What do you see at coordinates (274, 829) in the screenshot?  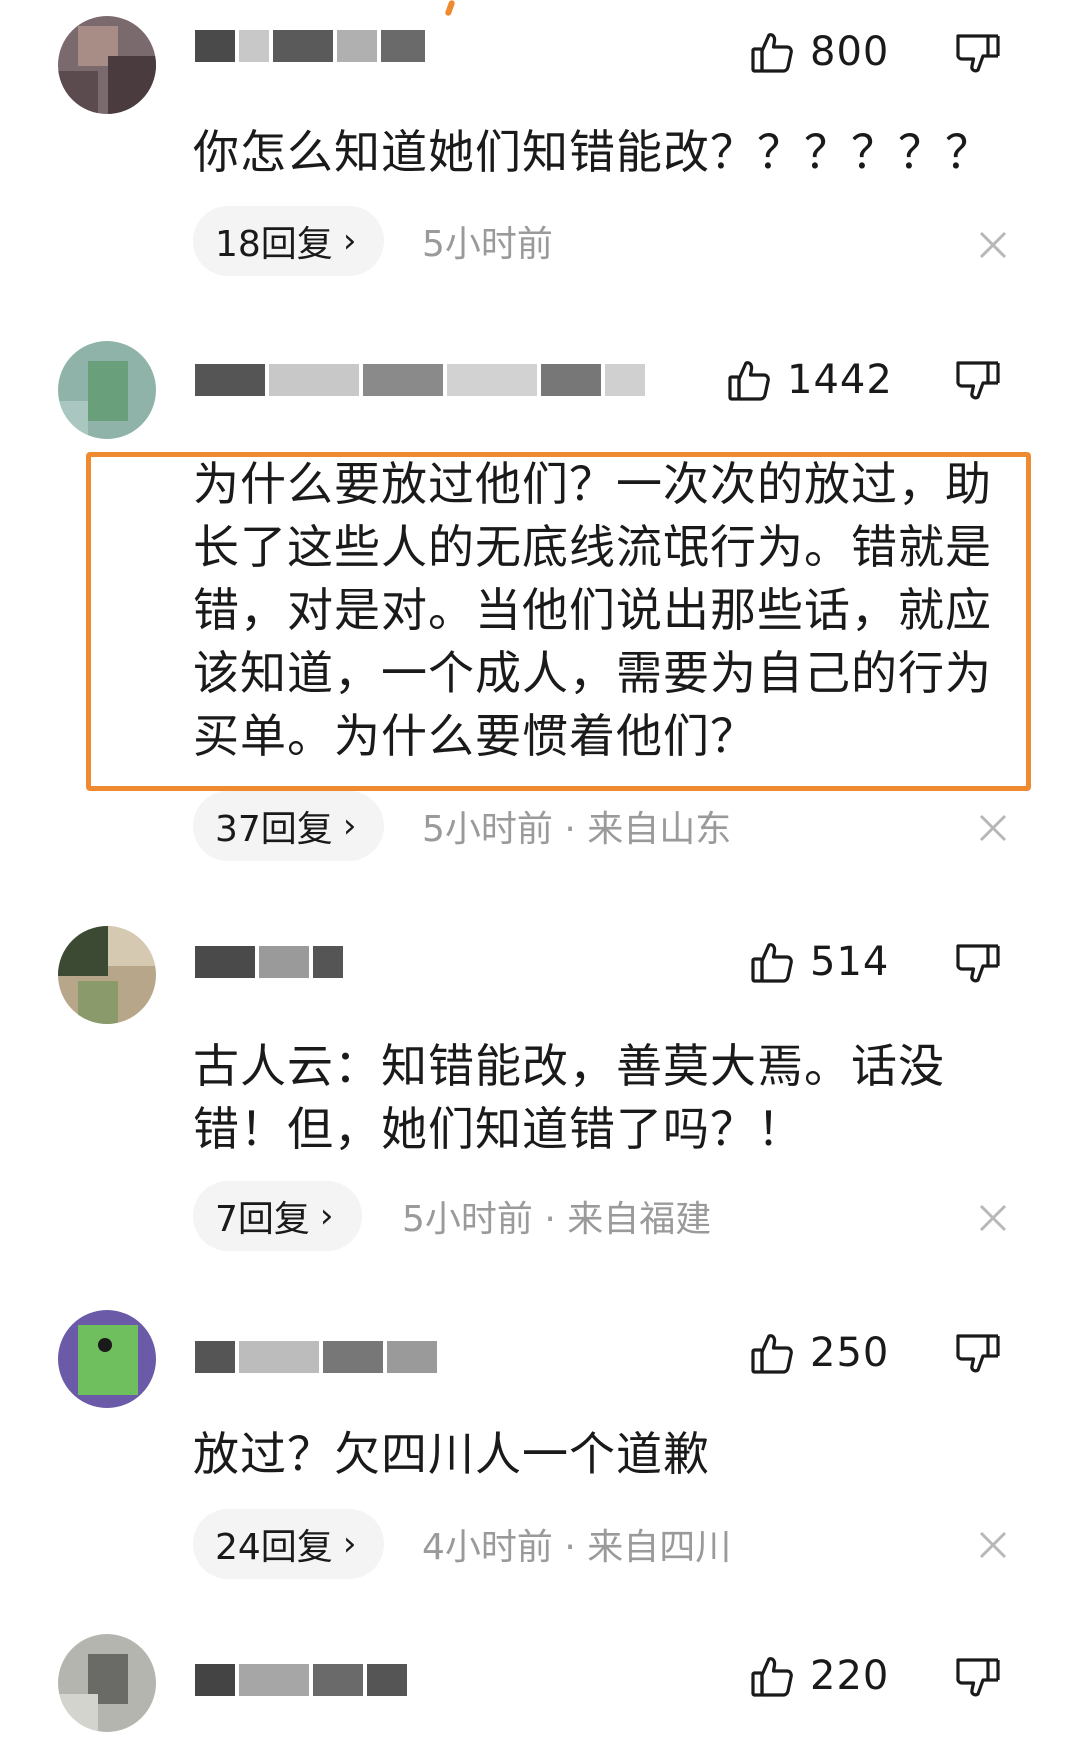 I see `reply-count: 37回复` at bounding box center [274, 829].